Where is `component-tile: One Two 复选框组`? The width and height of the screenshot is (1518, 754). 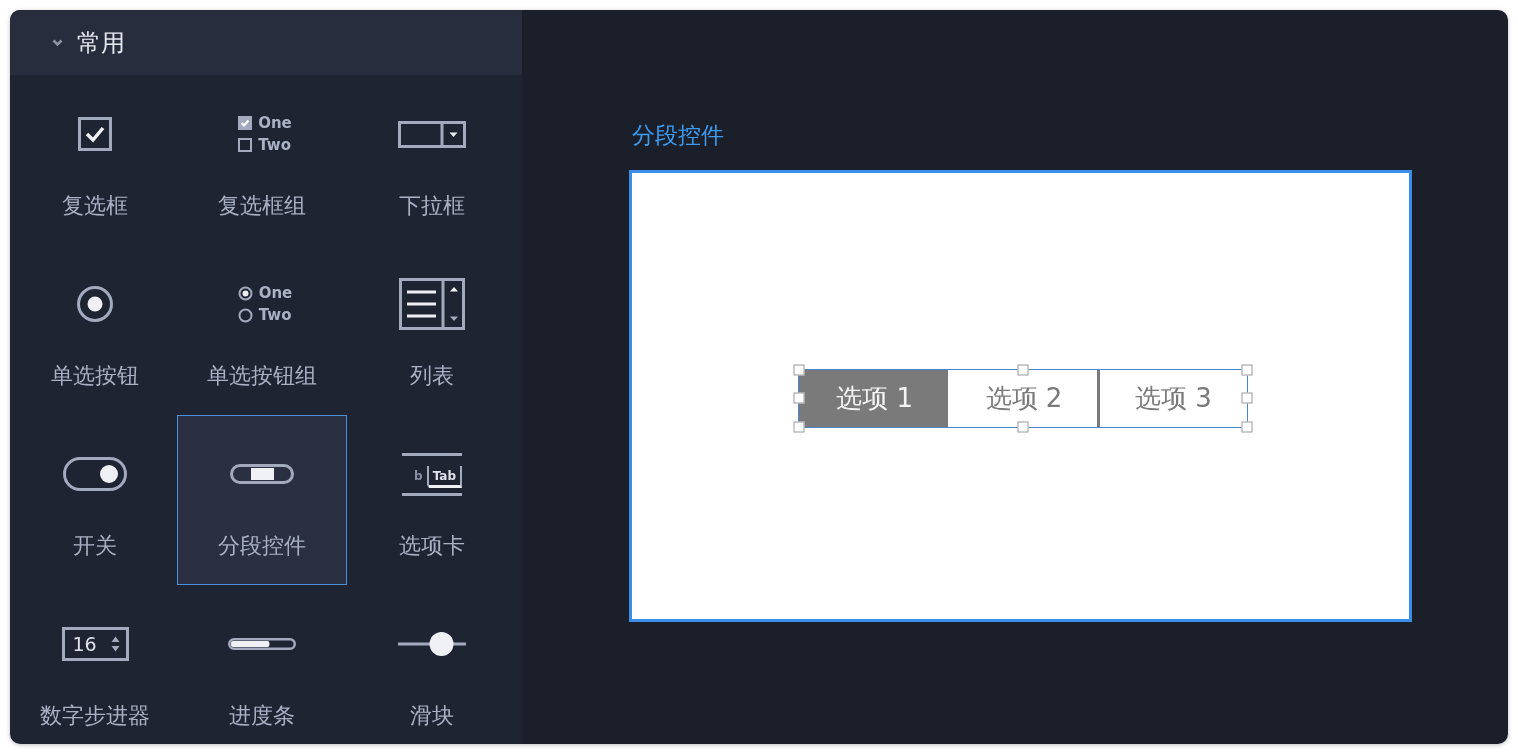 component-tile: One Two 复选框组 is located at coordinates (262, 160).